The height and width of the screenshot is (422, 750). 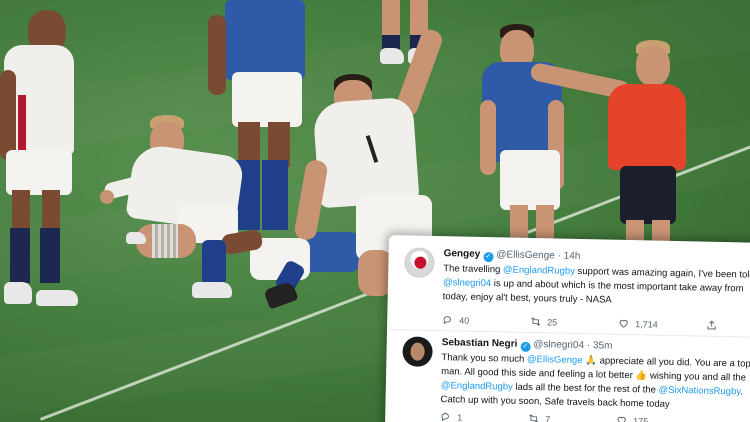 I want to click on tweet-text-segment: ., so click(x=742, y=392).